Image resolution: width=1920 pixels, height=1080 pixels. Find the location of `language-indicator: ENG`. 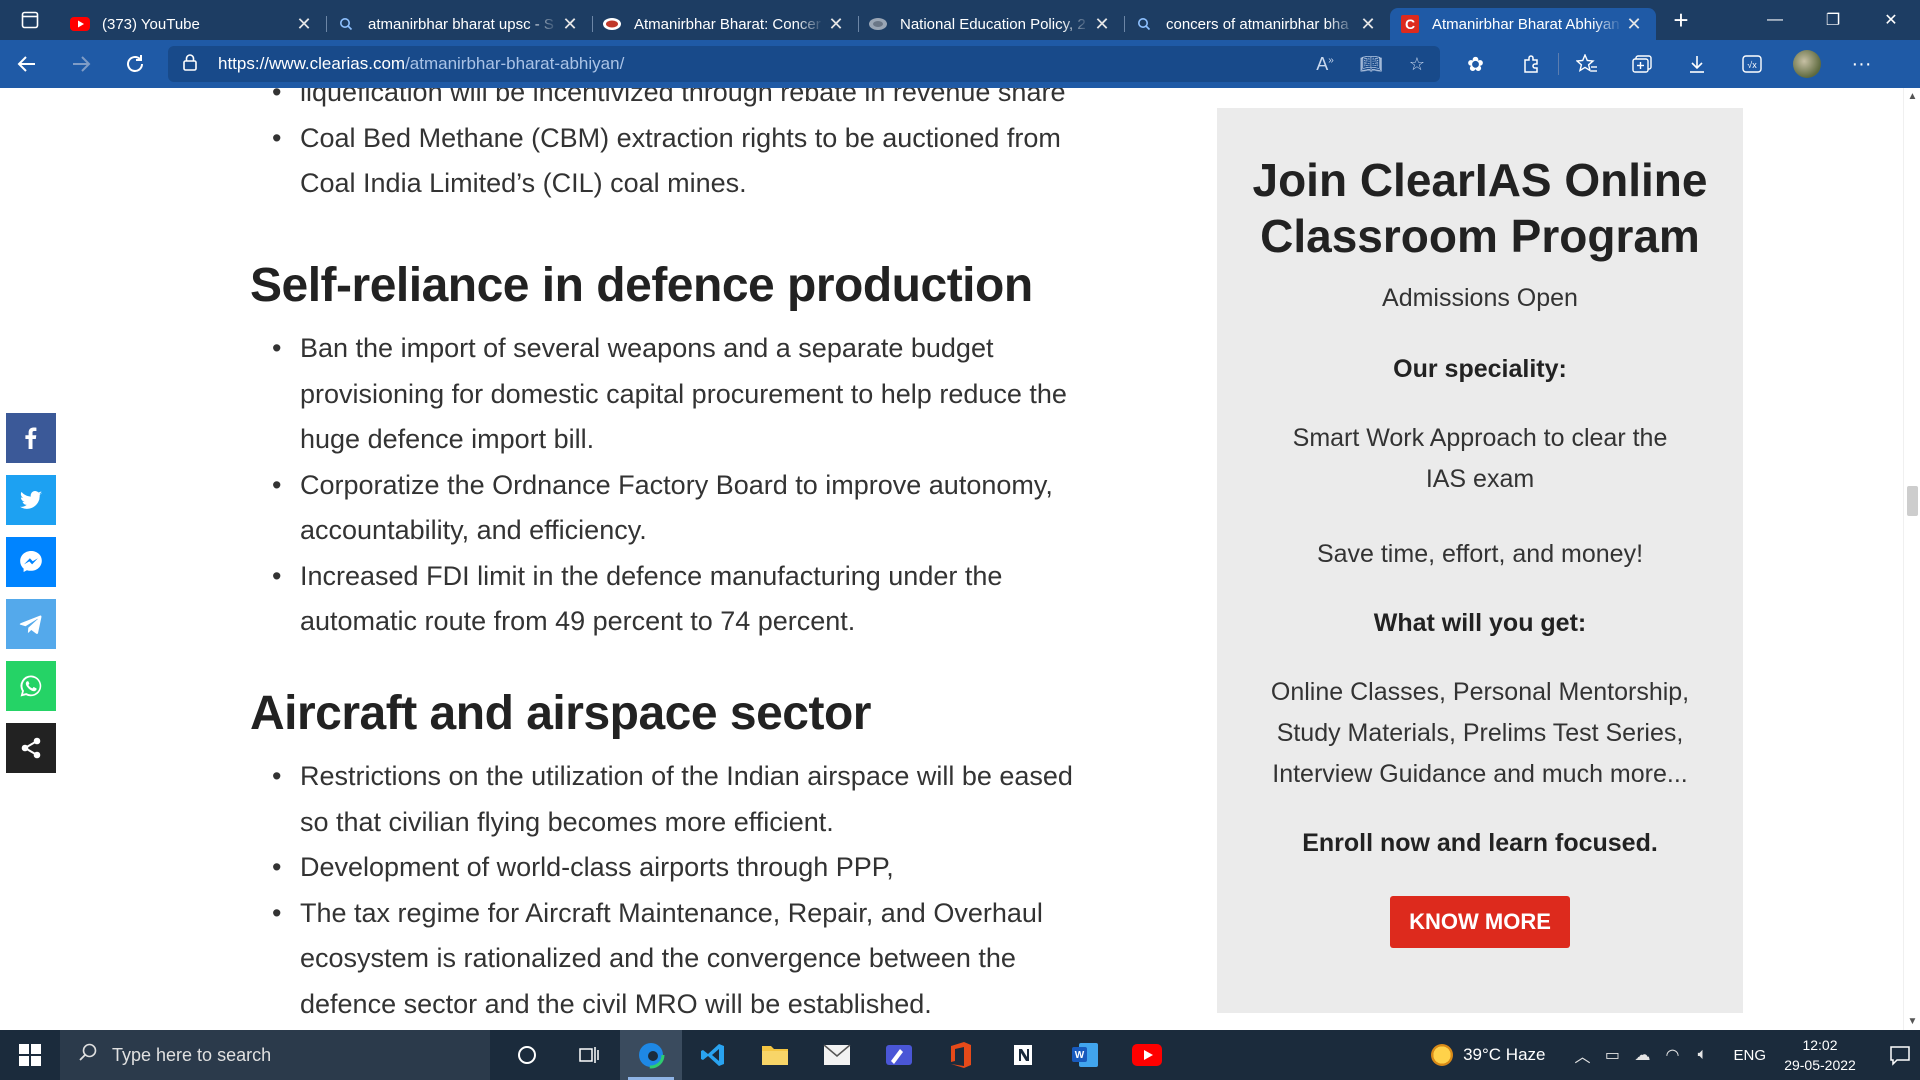

language-indicator: ENG is located at coordinates (1749, 1055).